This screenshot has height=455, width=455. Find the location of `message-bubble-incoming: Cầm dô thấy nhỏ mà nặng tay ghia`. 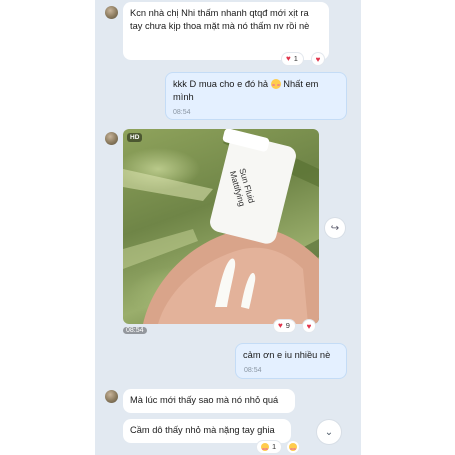

message-bubble-incoming: Cầm dô thấy nhỏ mà nặng tay ghia is located at coordinates (207, 431).